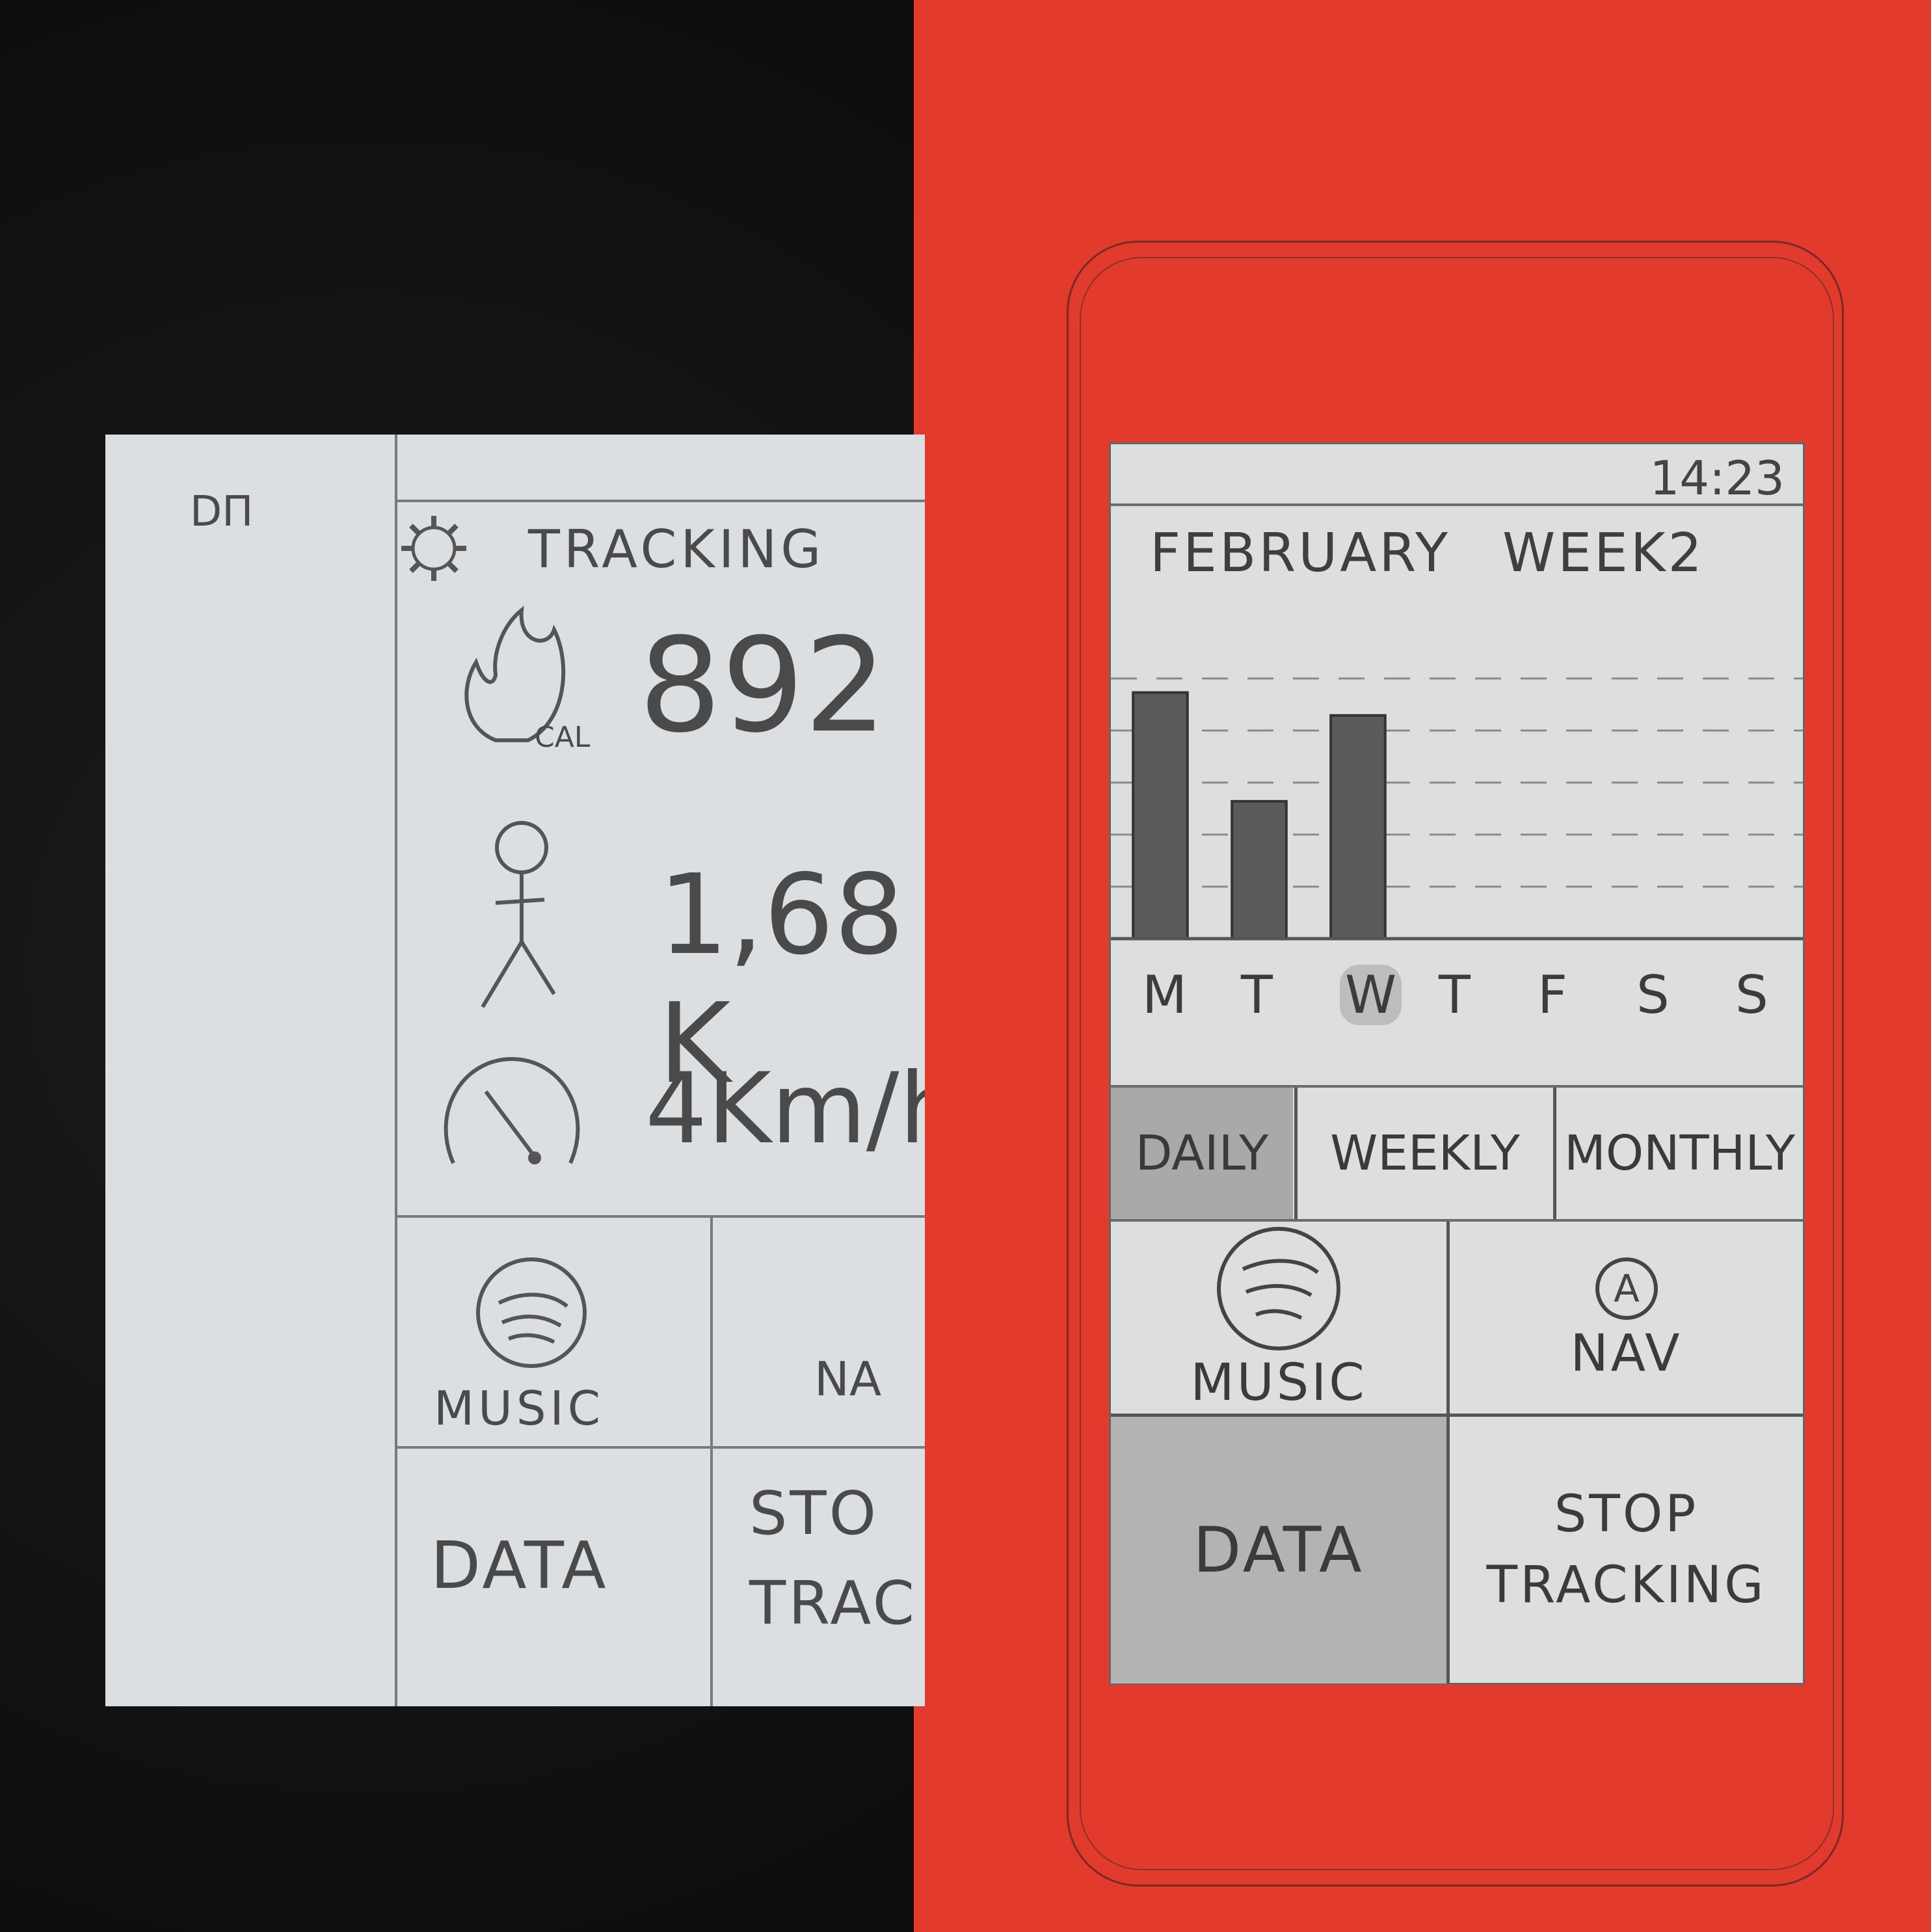 This screenshot has height=1932, width=1931. Describe the element at coordinates (520, 1565) in the screenshot. I see `sketch-data-label: DATA` at that location.